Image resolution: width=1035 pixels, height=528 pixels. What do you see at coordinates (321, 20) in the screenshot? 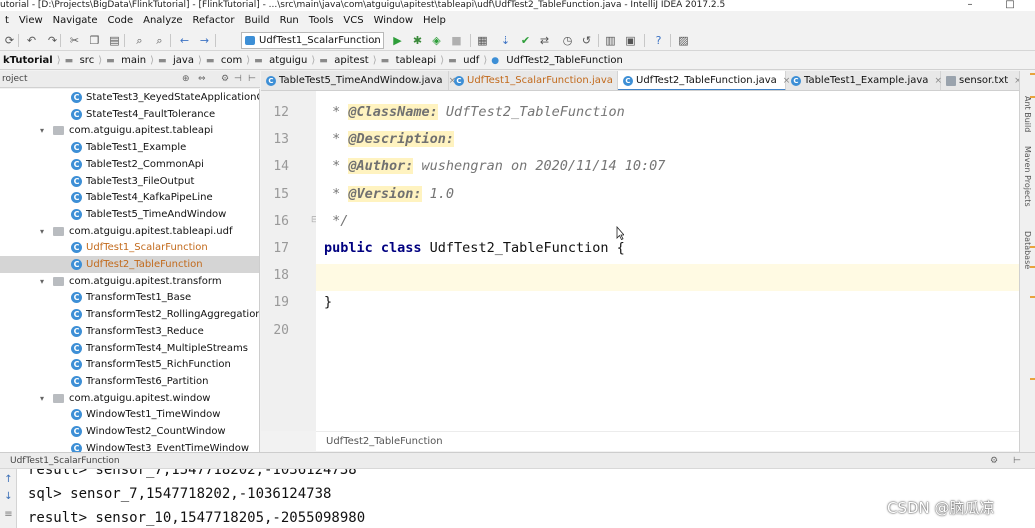
I see `menu-item-tools: Tools` at bounding box center [321, 20].